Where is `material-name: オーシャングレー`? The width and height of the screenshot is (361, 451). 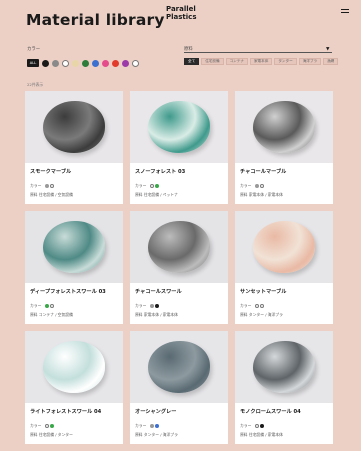
material-name: オーシャングレー is located at coordinates (156, 412).